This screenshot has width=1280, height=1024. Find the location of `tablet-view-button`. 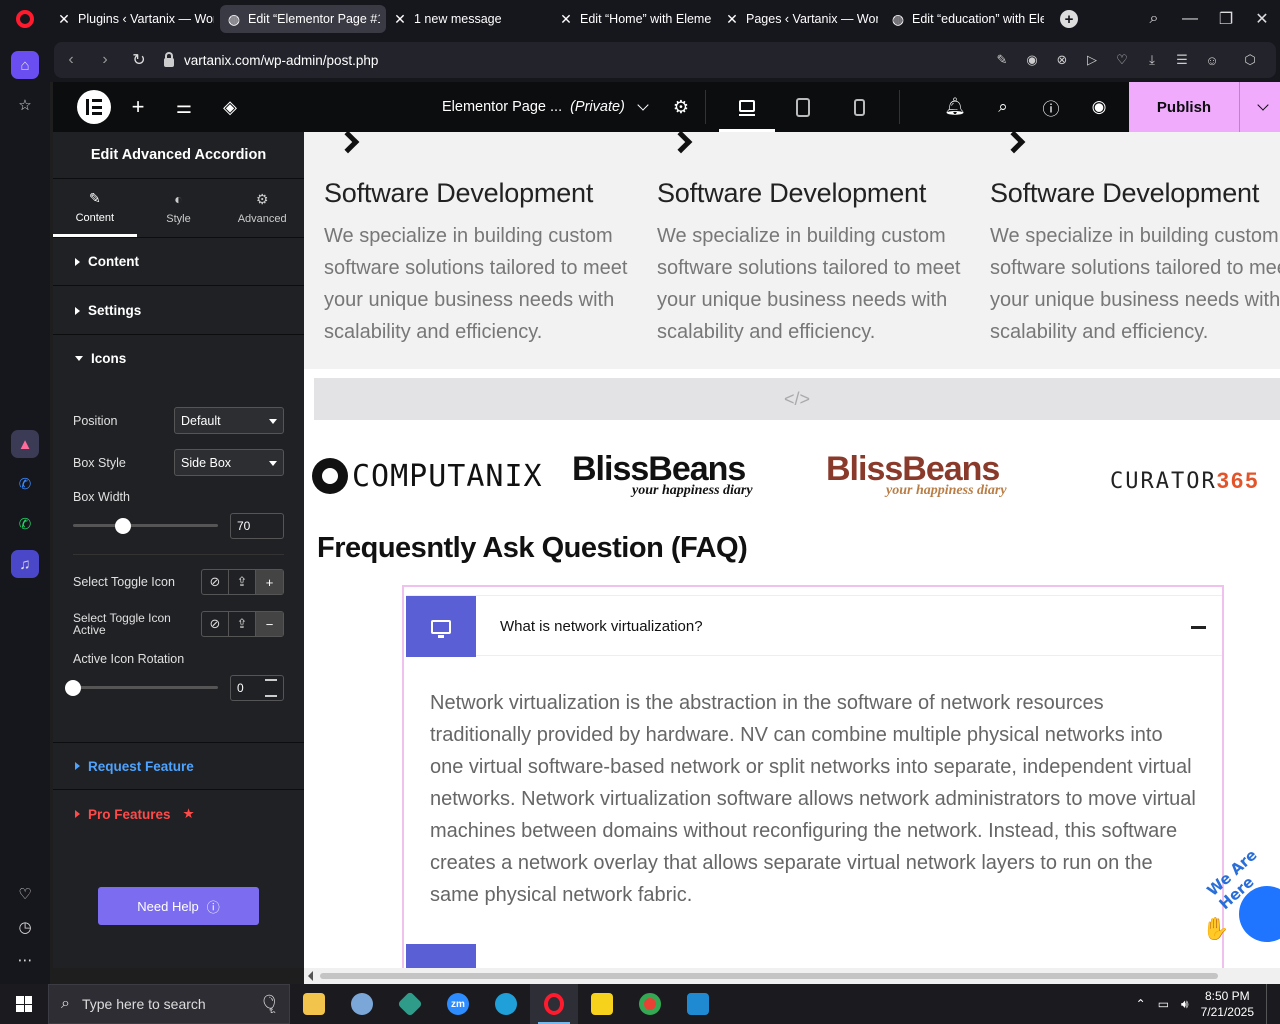

tablet-view-button is located at coordinates (803, 107).